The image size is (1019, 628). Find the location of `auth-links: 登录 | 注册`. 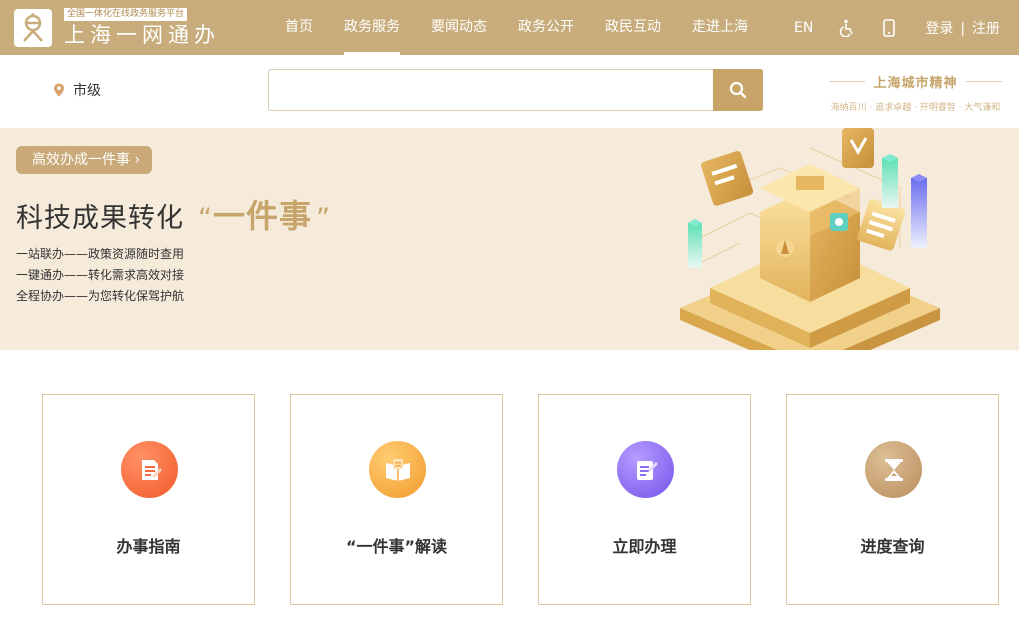

auth-links: 登录 | 注册 is located at coordinates (962, 28).